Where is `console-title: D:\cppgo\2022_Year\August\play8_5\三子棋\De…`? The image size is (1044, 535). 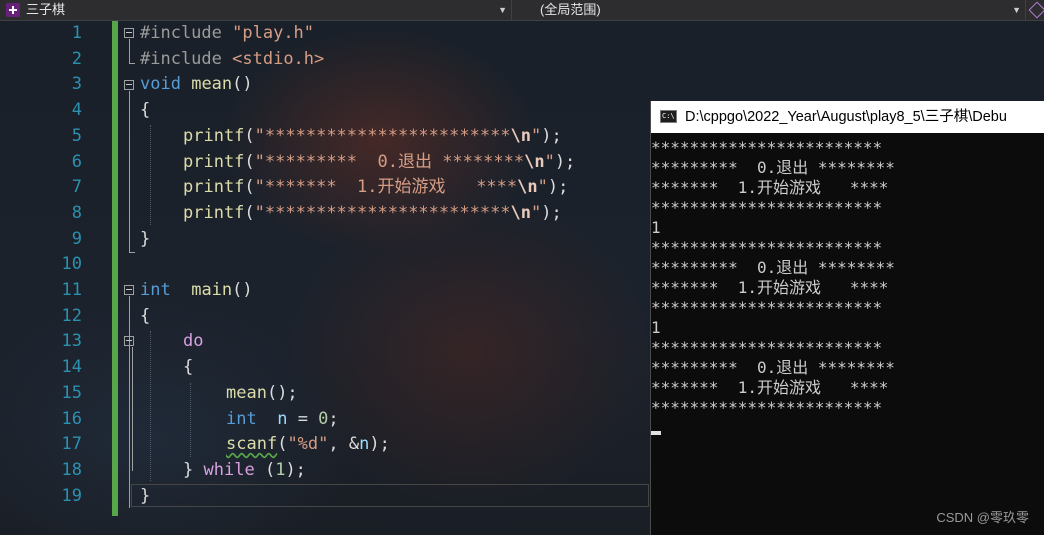
console-title: D:\cppgo\2022_Year\August\play8_5\三子棋\De… is located at coordinates (846, 117).